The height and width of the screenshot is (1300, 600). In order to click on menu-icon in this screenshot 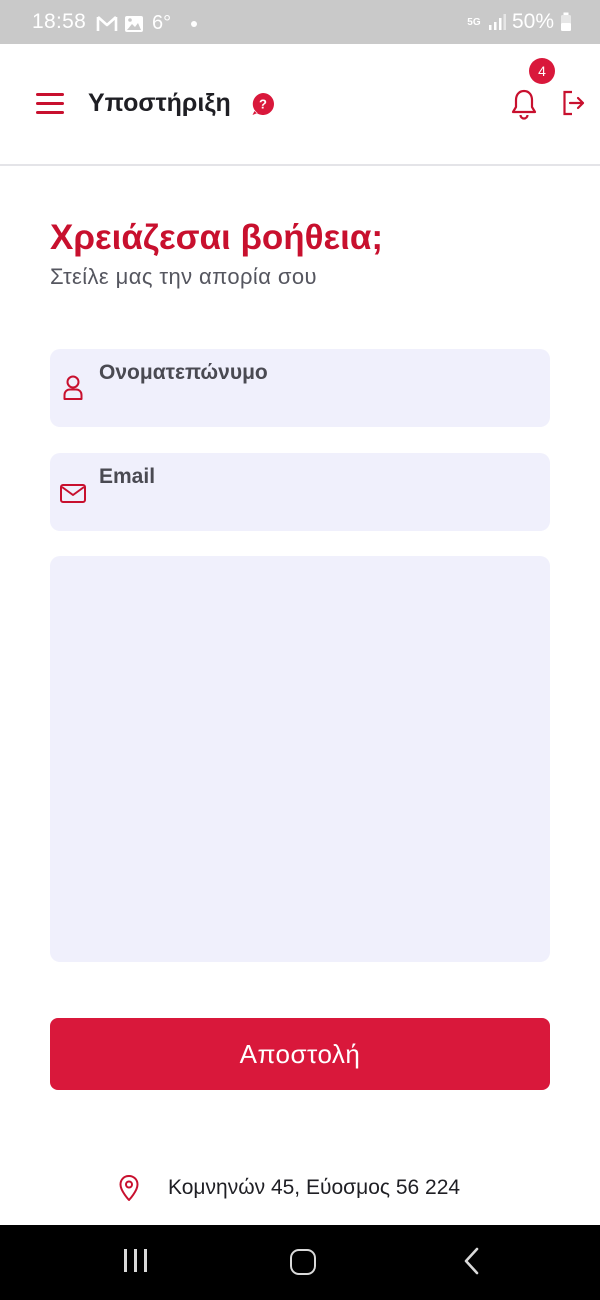, I will do `click(50, 104)`.